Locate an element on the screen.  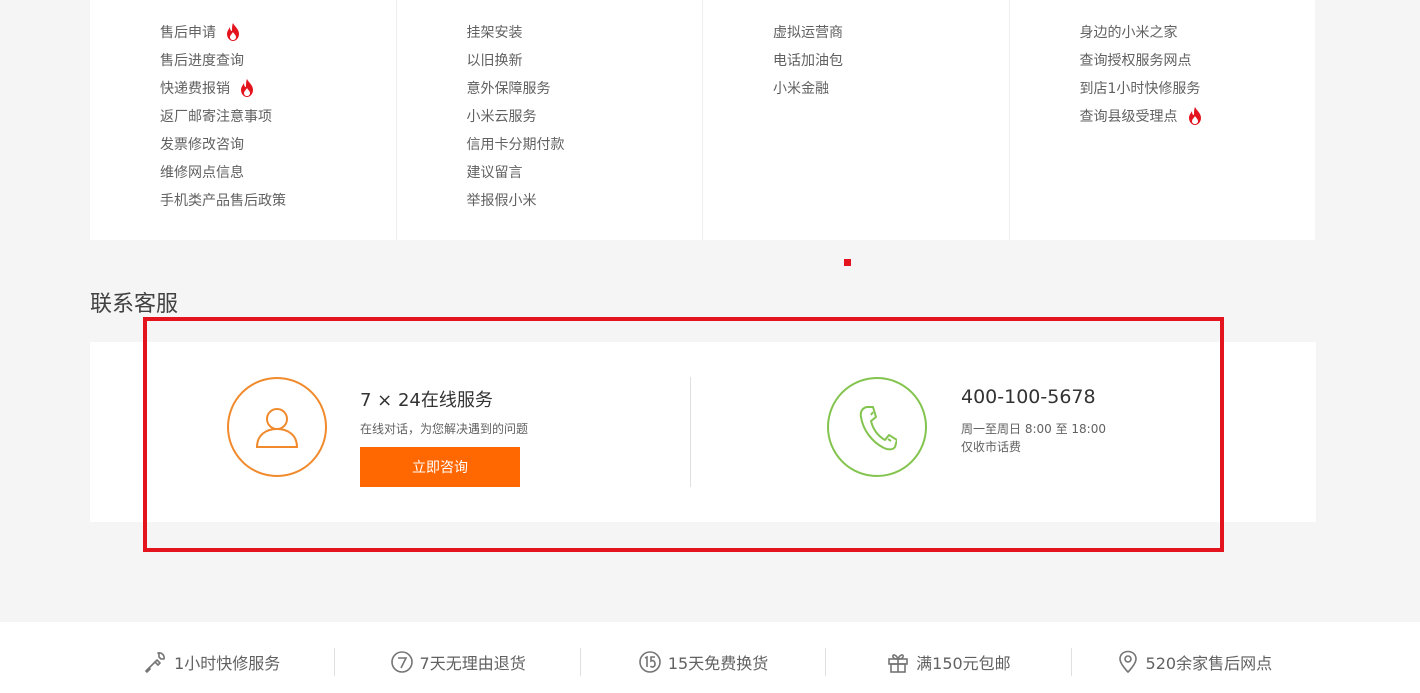
link-county-points: 查询县级受理点 is located at coordinates (1198, 116).